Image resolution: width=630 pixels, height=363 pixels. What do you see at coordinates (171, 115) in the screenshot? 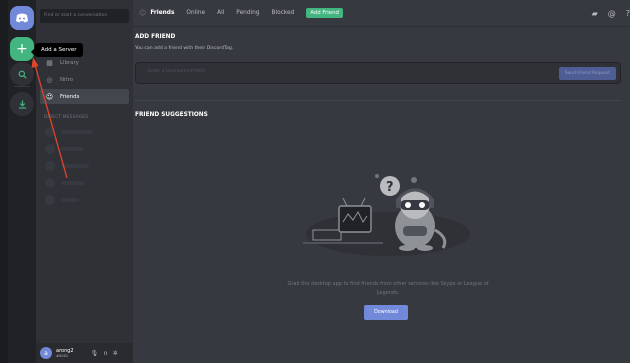
I see `friend-suggestions-title: FRIEND SUGGESTIONS` at bounding box center [171, 115].